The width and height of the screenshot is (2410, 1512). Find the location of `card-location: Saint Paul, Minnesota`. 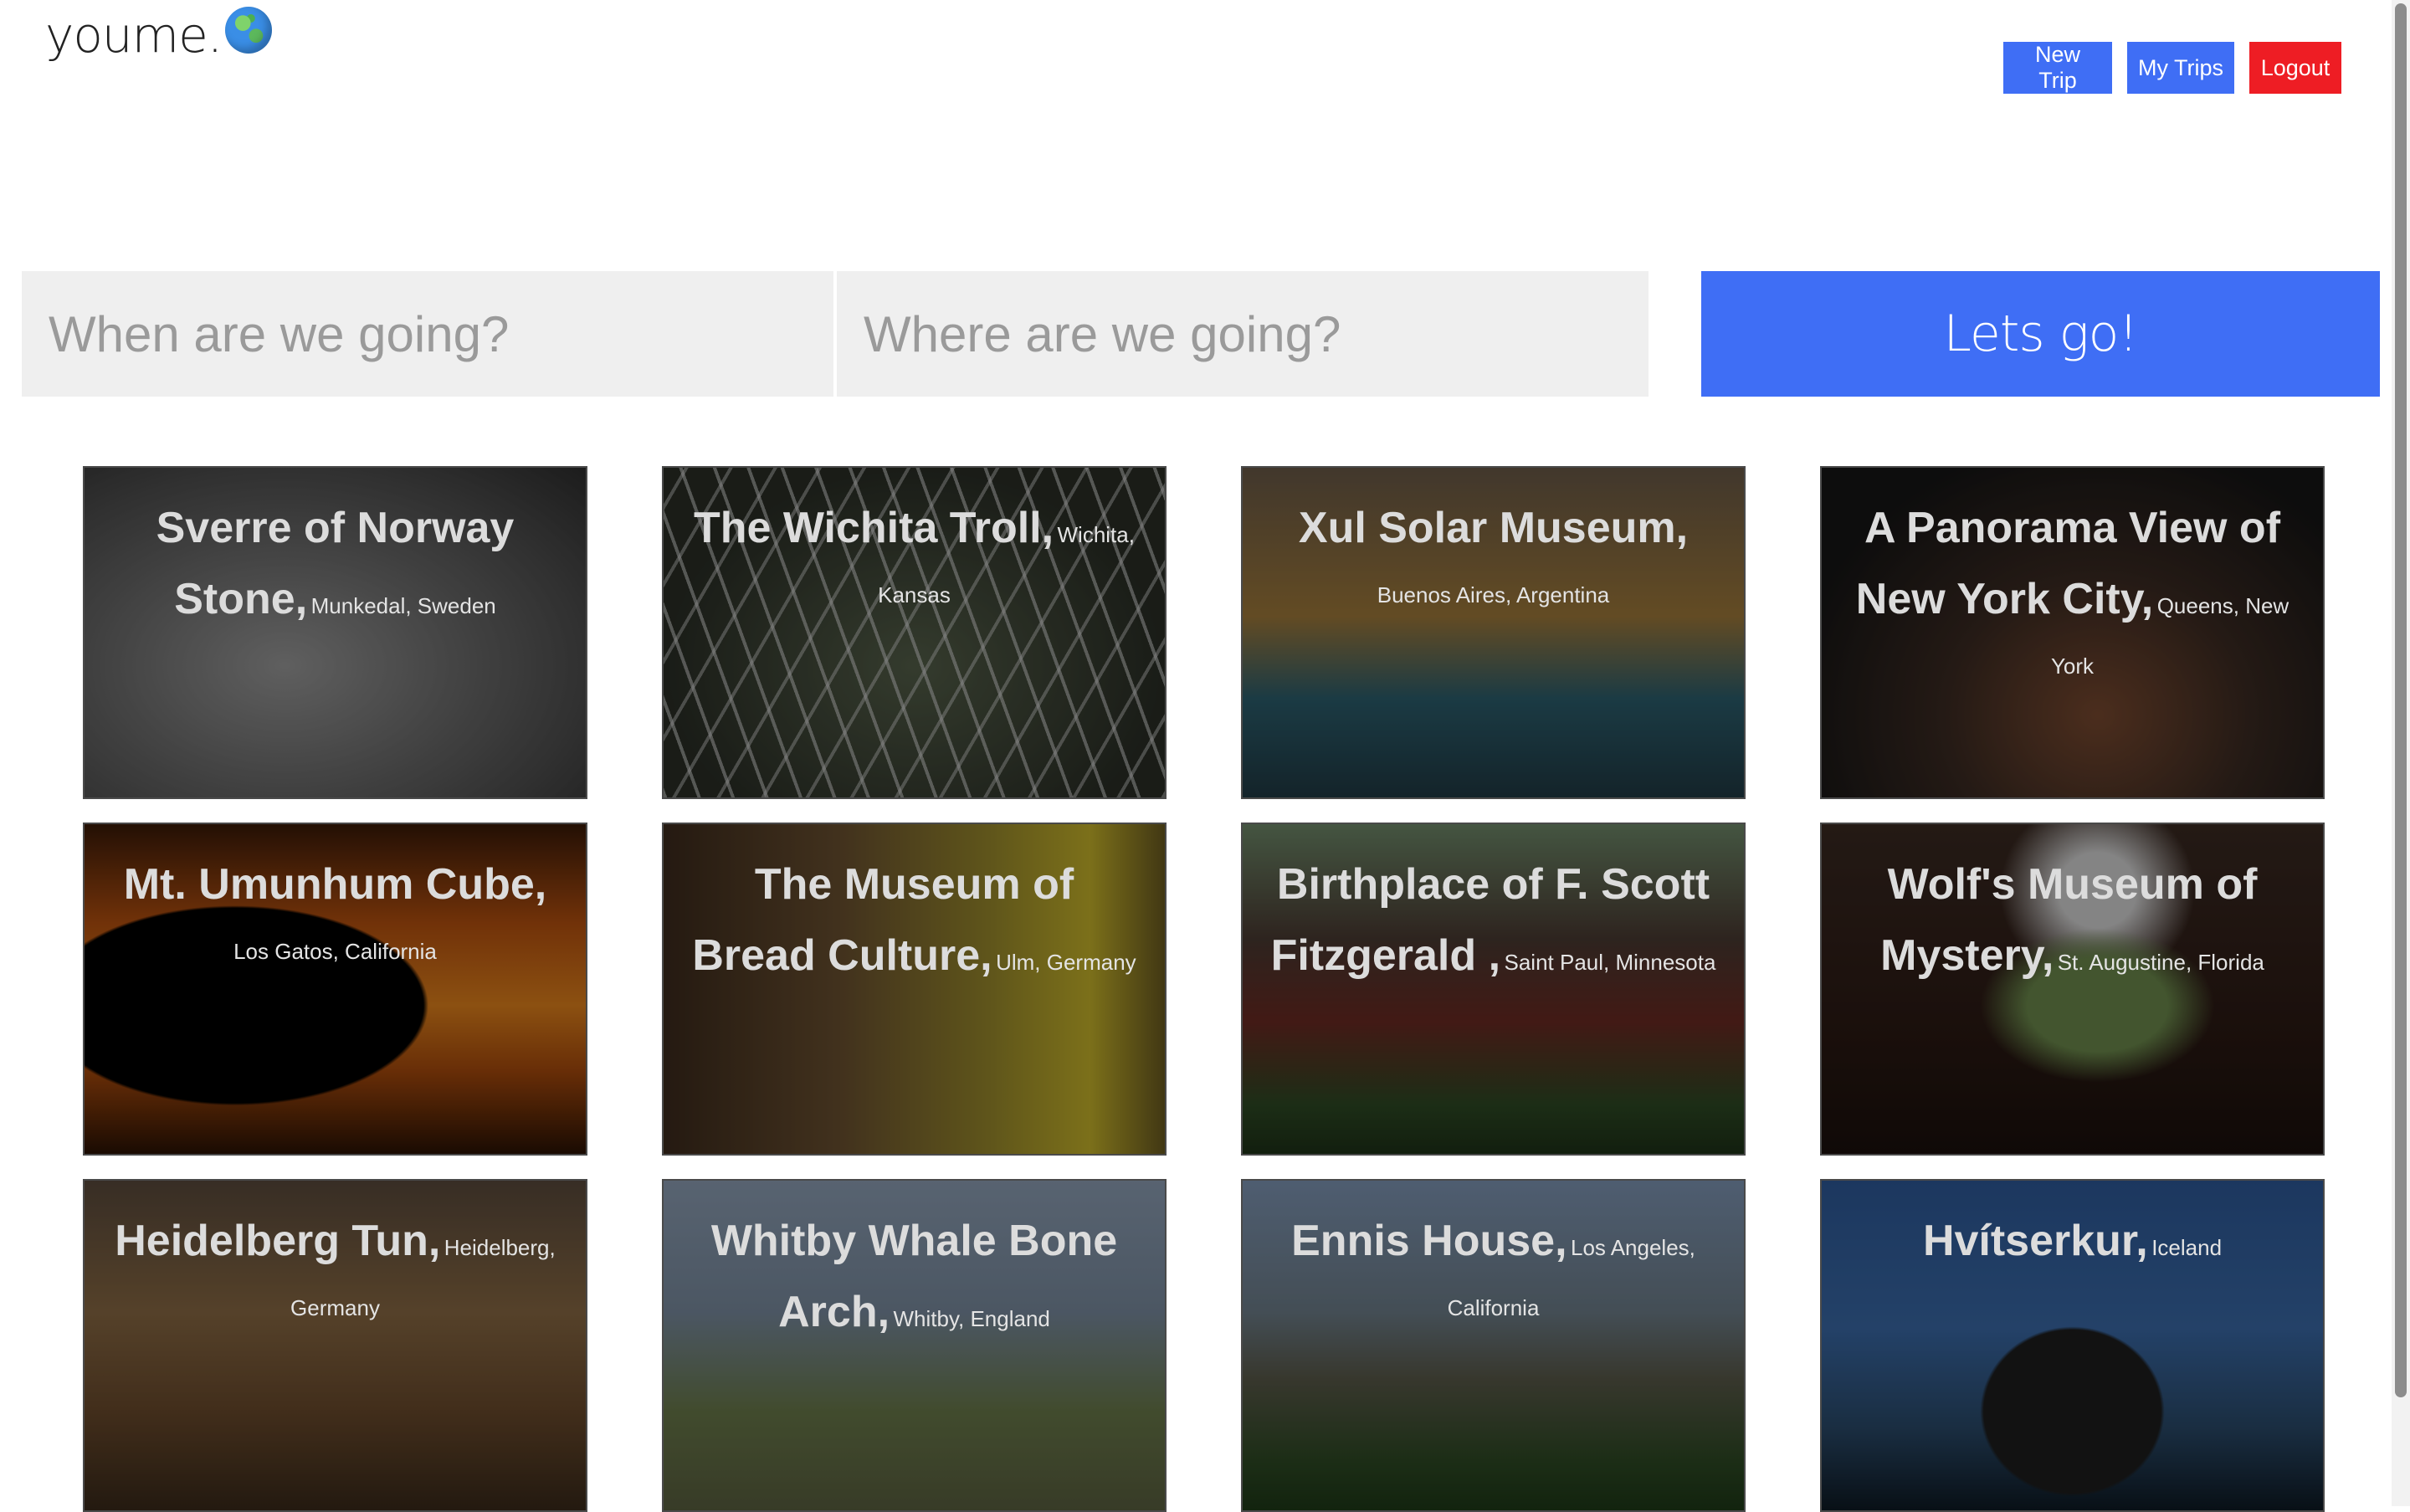

card-location: Saint Paul, Minnesota is located at coordinates (1610, 962).